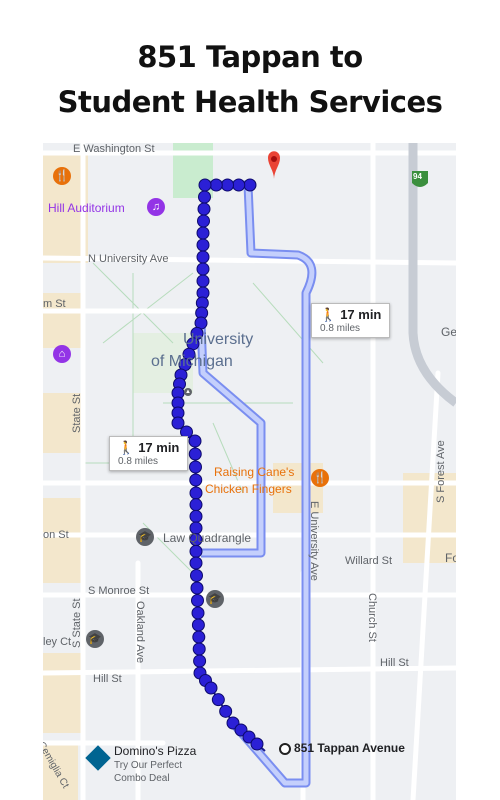 The image size is (500, 800). What do you see at coordinates (54, 304) in the screenshot?
I see `street-label: m St` at bounding box center [54, 304].